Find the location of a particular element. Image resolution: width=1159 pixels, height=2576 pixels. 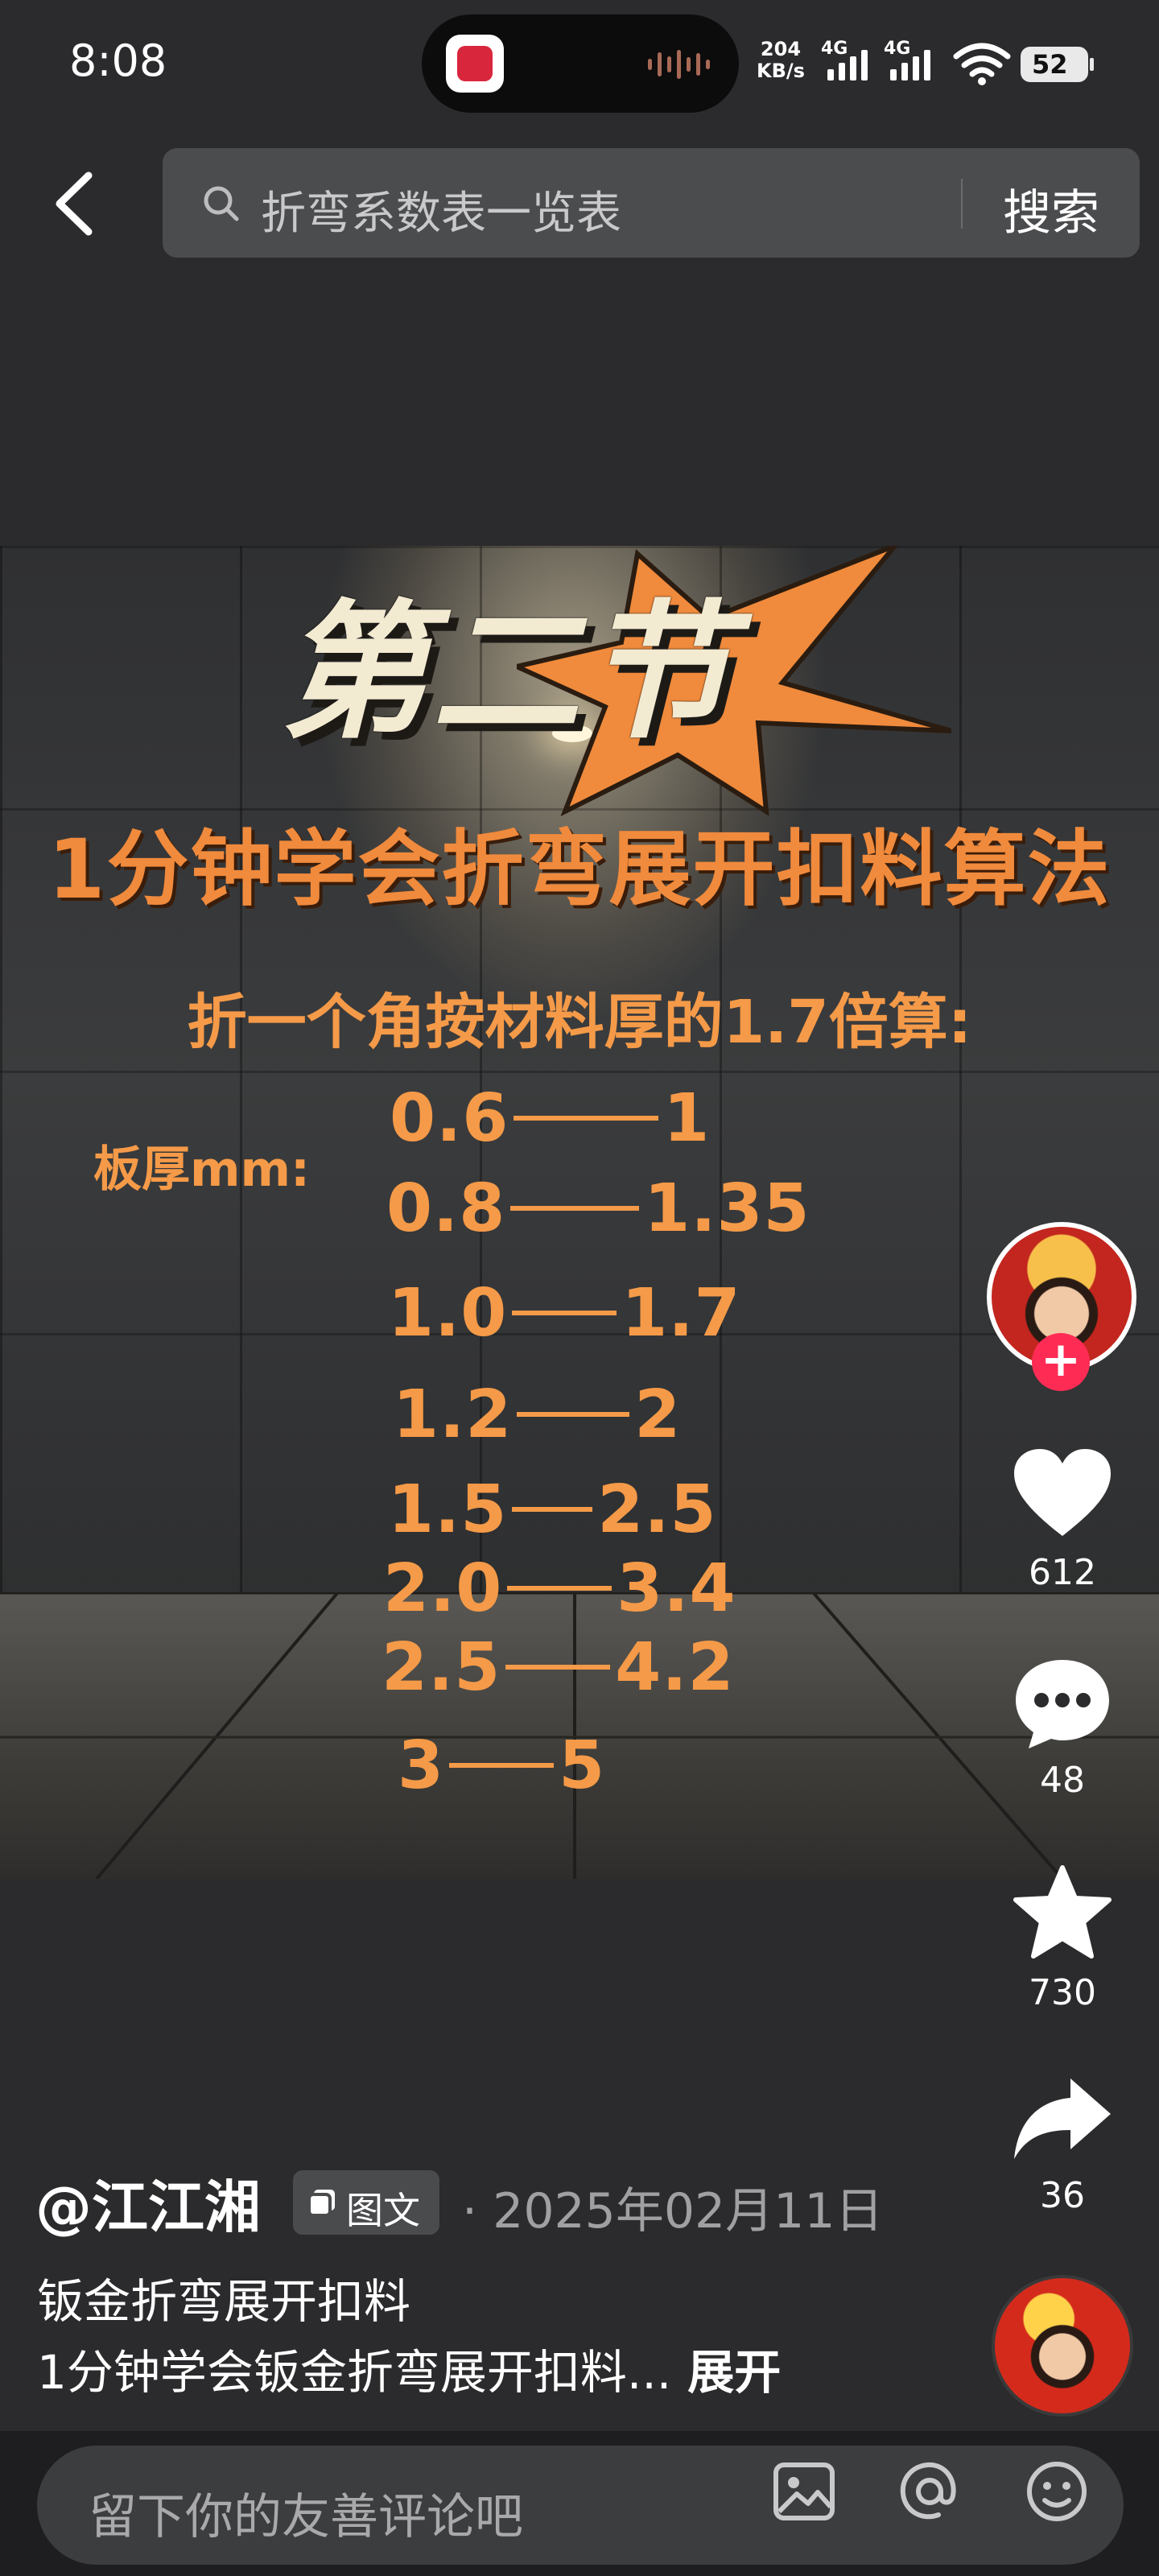

status-time: 8:08 is located at coordinates (118, 60).